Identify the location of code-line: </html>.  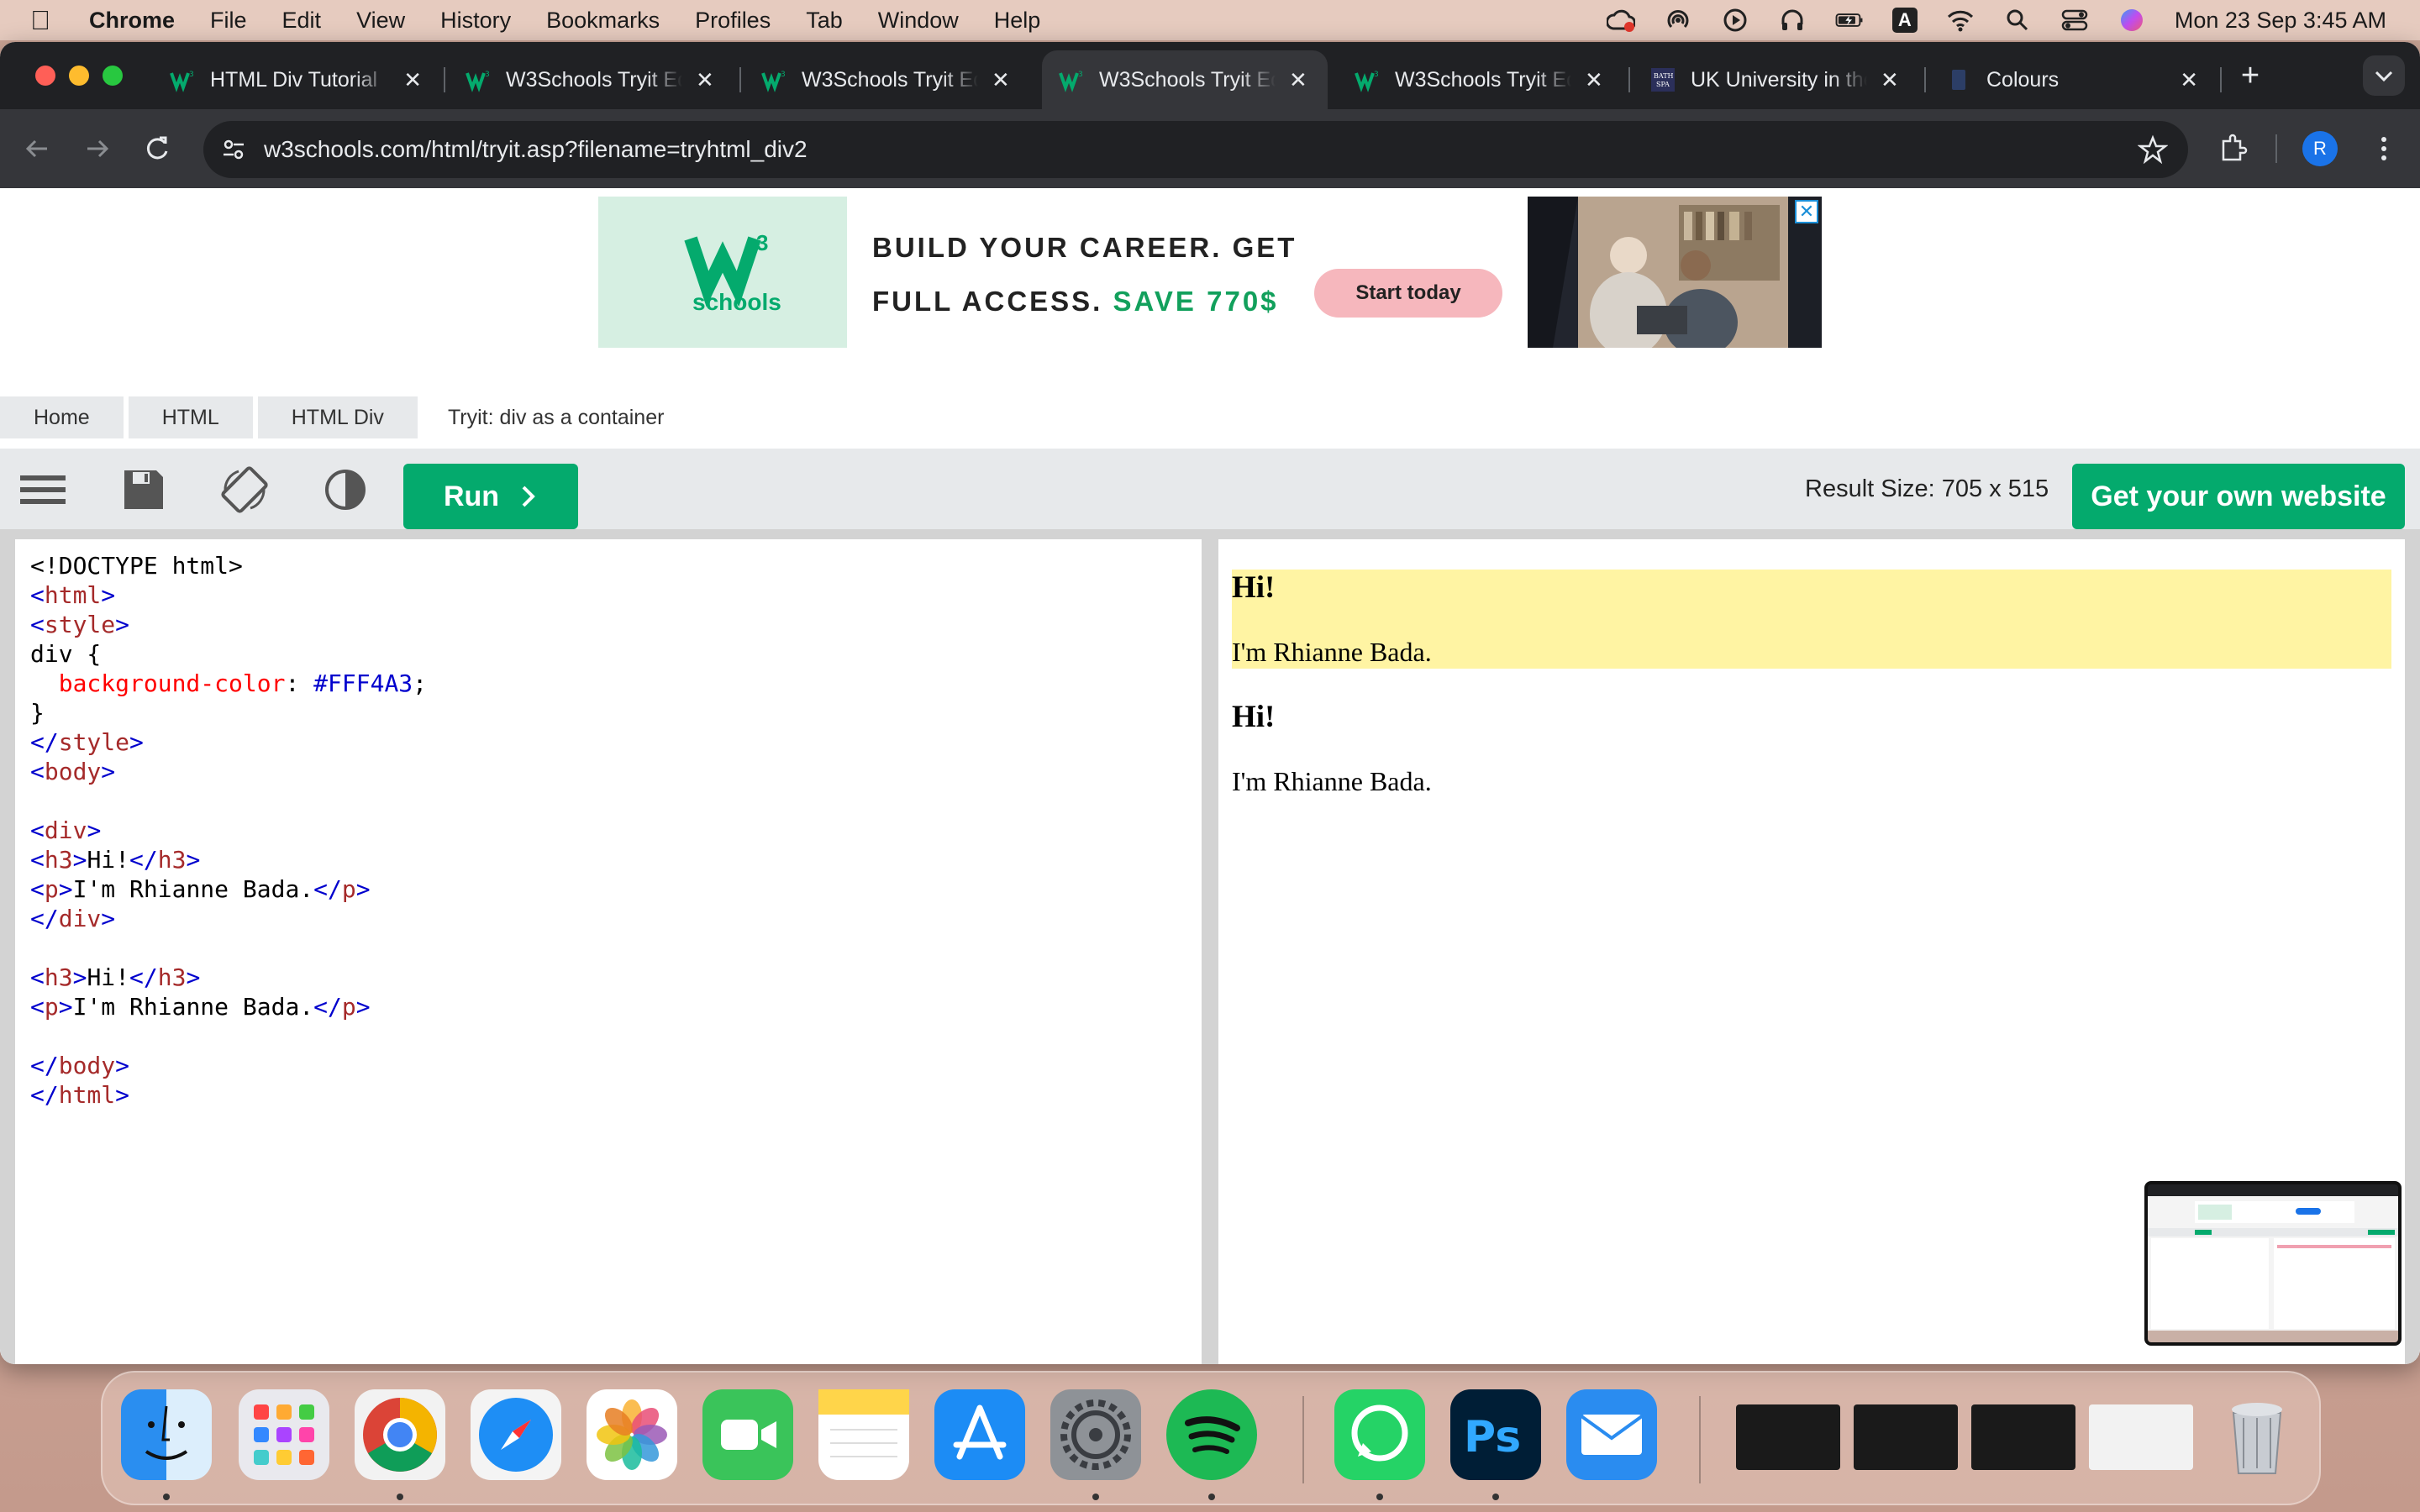
(616, 1095).